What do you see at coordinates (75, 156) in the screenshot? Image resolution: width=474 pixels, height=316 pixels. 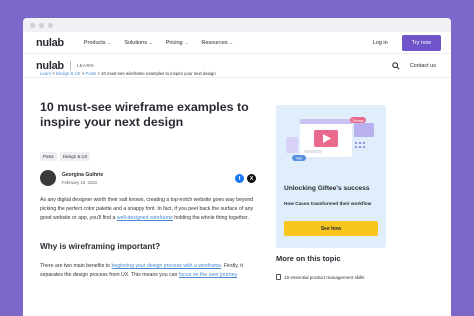 I see `tag-design-ux: Design & UX` at bounding box center [75, 156].